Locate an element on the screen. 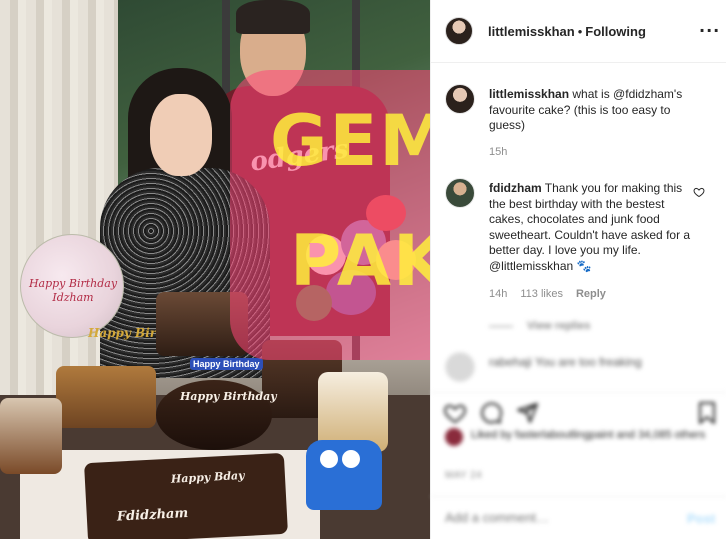  watermark-text: PAKS is located at coordinates (360, 261).